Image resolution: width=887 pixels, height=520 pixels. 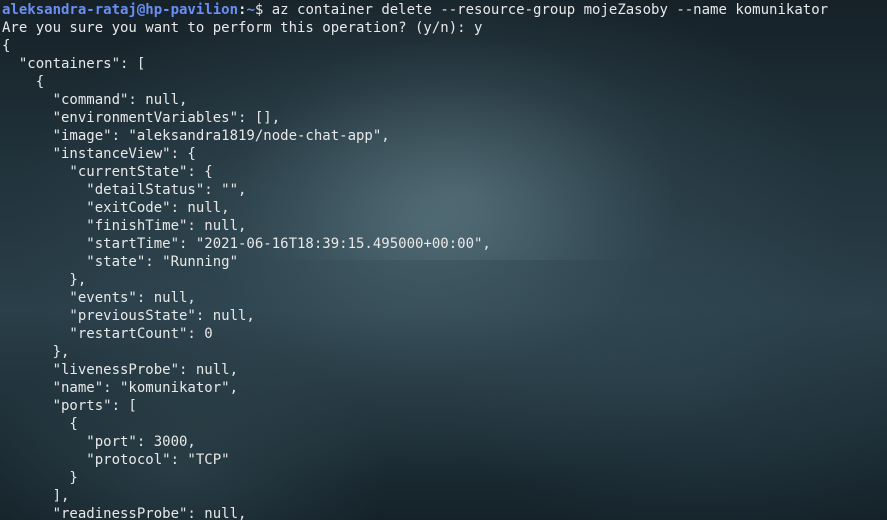 What do you see at coordinates (124, 513) in the screenshot?
I see `output-line: "readinessProbe": null,` at bounding box center [124, 513].